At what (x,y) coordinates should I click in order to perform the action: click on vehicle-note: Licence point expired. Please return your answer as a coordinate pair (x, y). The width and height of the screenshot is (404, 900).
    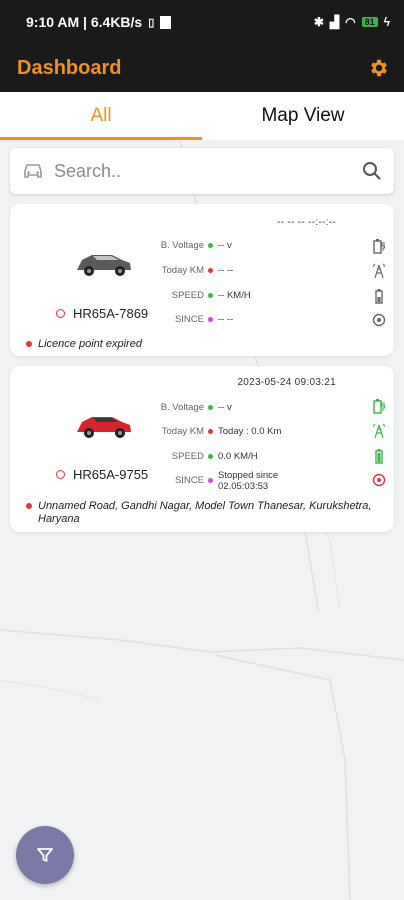
    Looking at the image, I should click on (84, 344).